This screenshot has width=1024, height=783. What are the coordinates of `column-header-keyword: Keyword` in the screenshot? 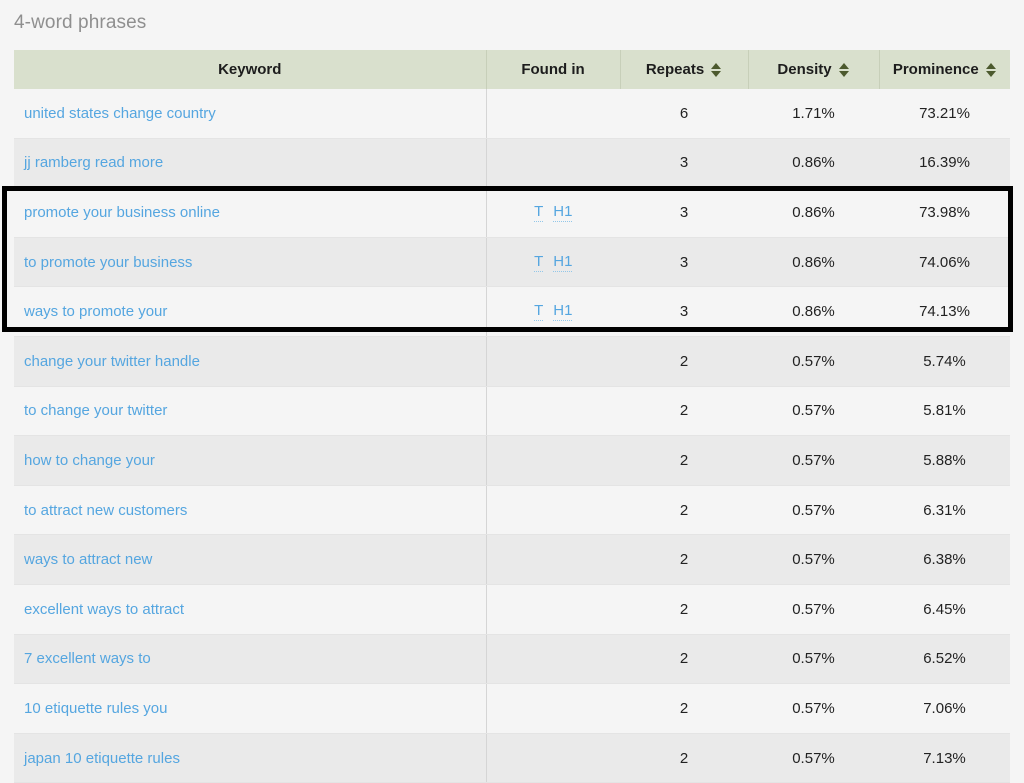 It's located at (250, 69).